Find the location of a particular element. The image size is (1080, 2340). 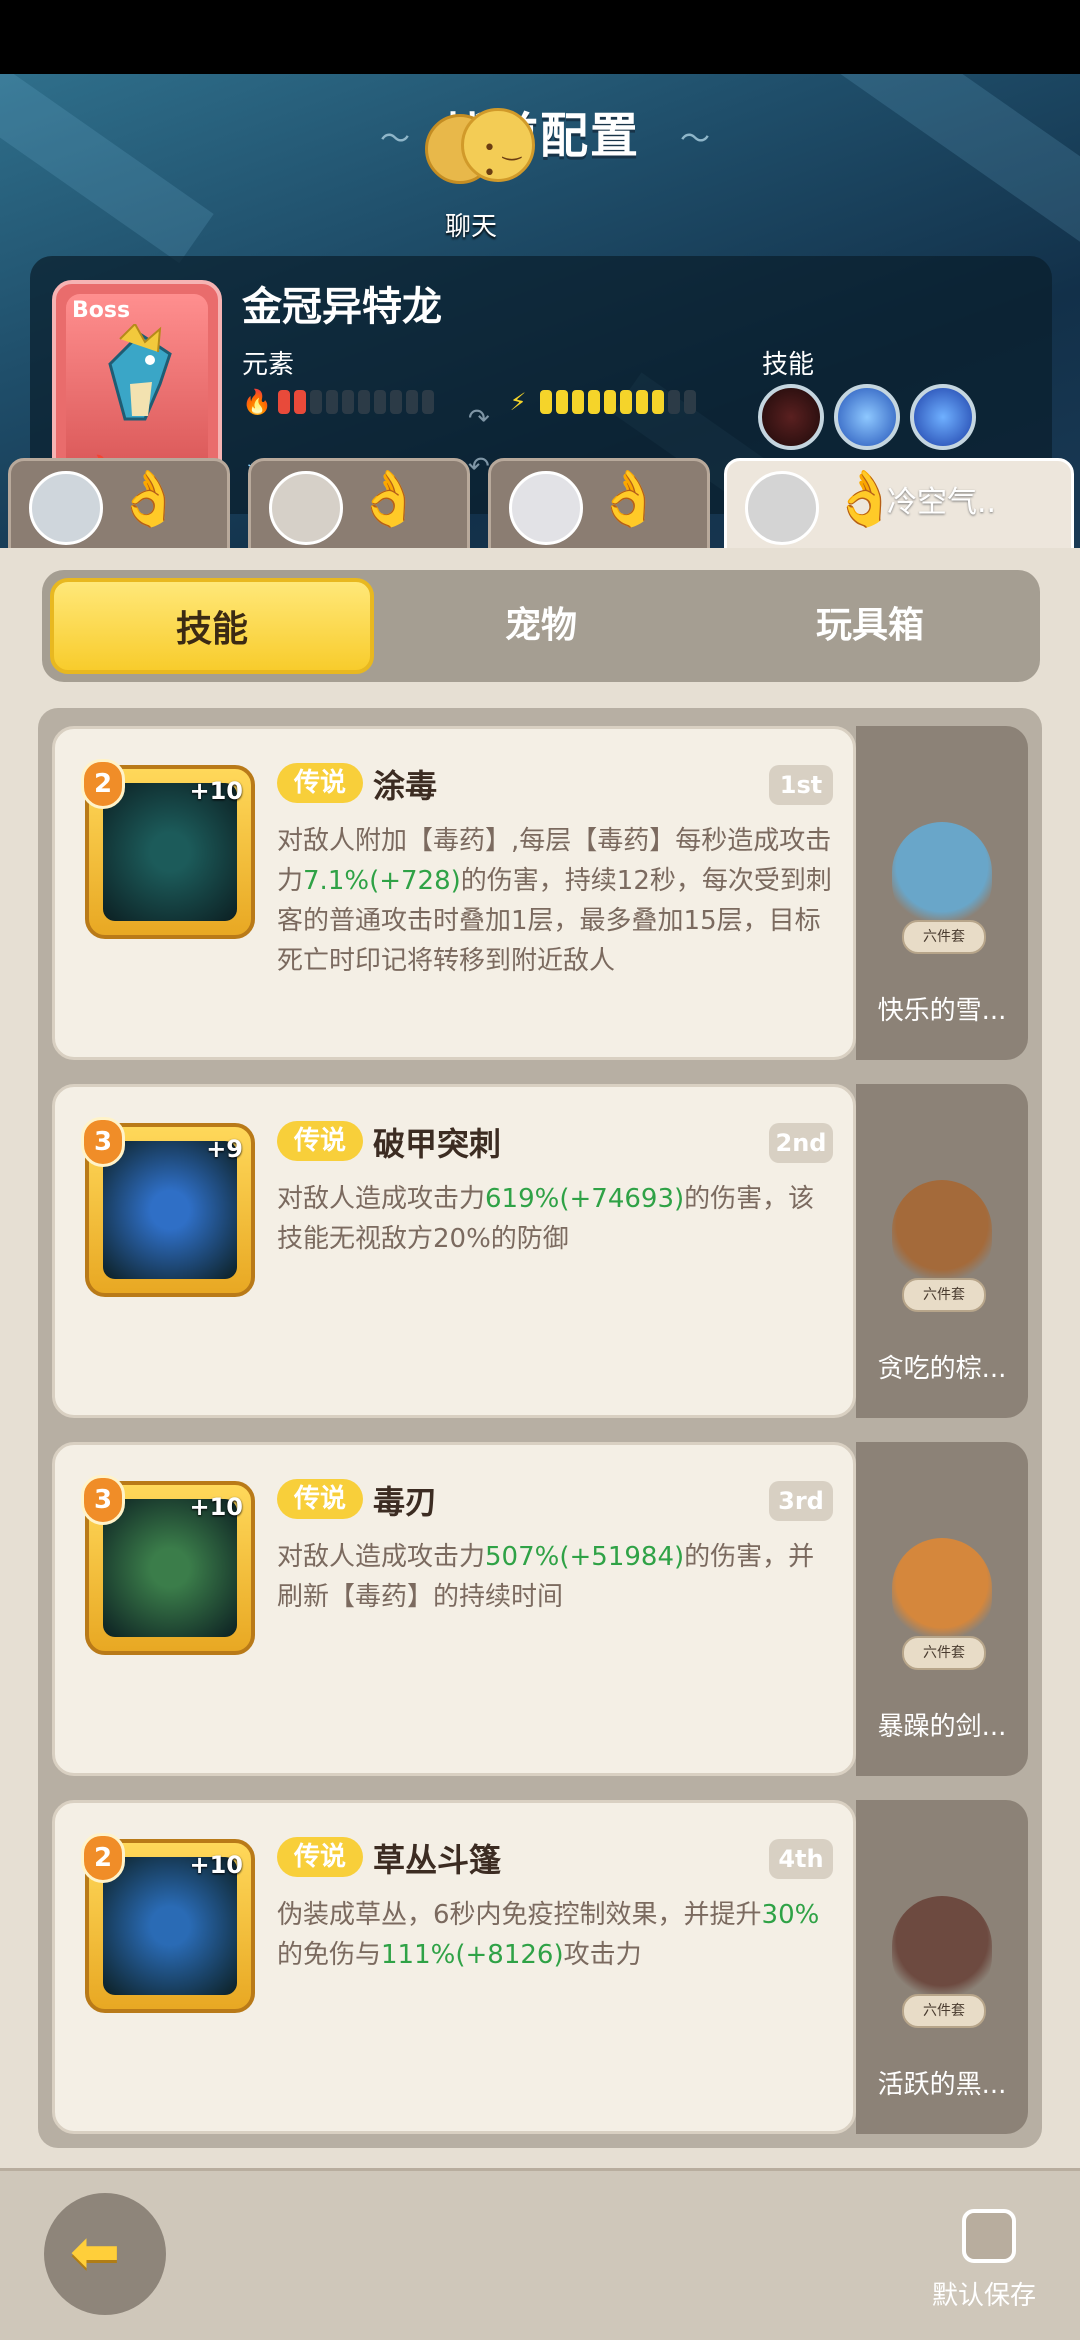

tab-pets: 宠物 is located at coordinates (541, 626).